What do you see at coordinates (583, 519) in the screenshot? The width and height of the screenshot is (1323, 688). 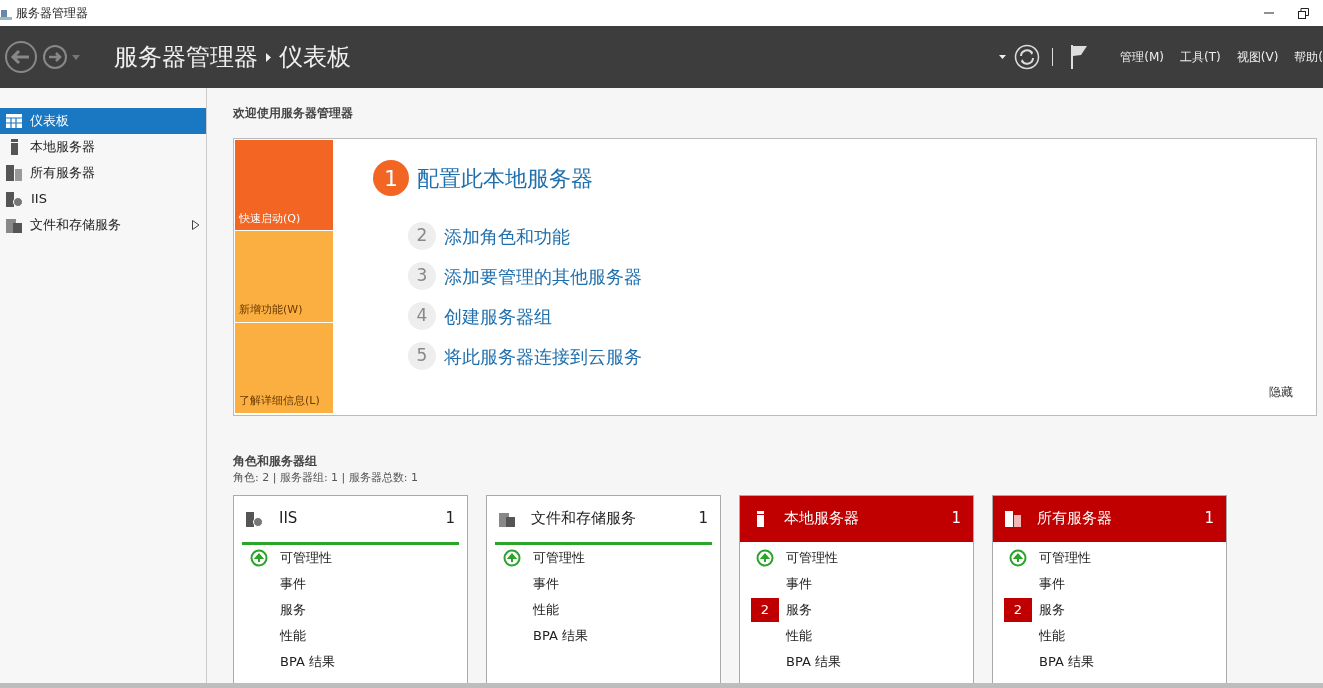 I see `card-title: 文件和存储服务` at bounding box center [583, 519].